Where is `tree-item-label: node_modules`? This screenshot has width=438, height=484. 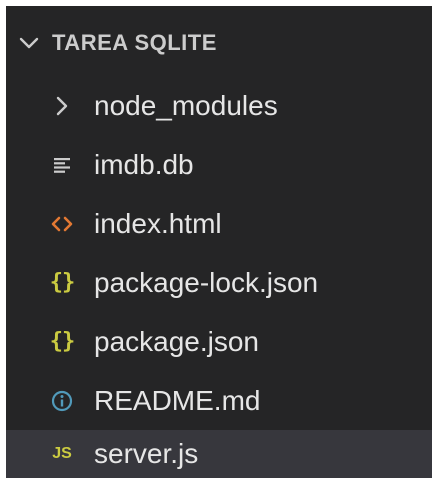 tree-item-label: node_modules is located at coordinates (186, 105).